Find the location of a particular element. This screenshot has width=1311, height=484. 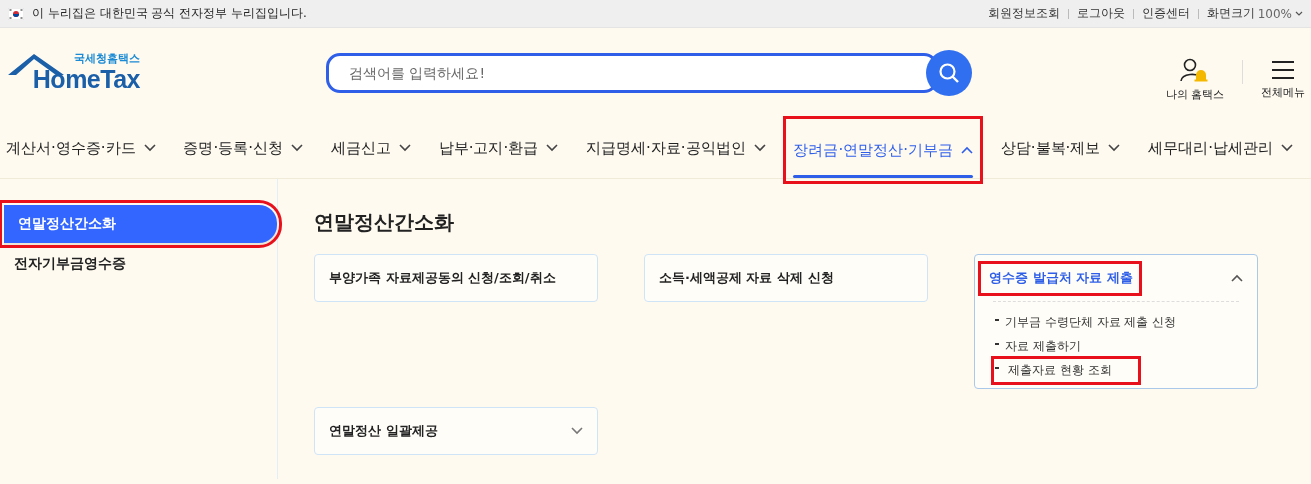

top-link: 로그아웃 is located at coordinates (1100, 13).